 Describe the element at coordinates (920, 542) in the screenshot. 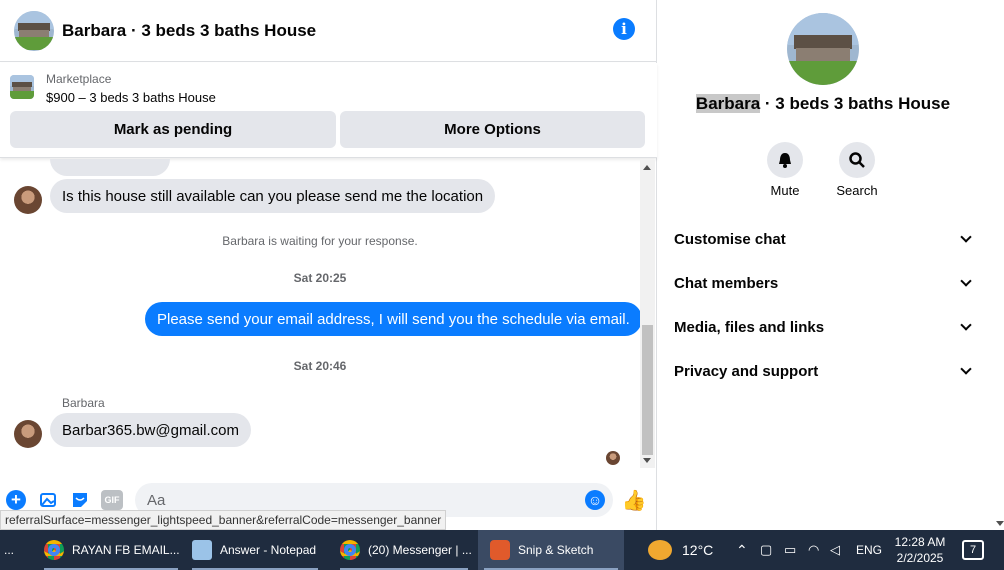

I see `clock-time: 12:28 AM` at that location.